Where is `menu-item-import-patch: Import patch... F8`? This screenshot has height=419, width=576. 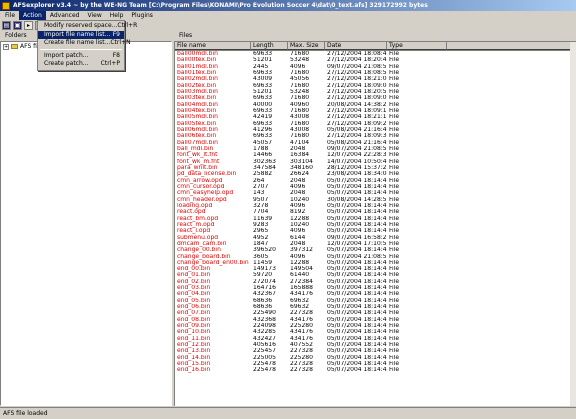 menu-item-import-patch: Import patch... F8 is located at coordinates (81, 56).